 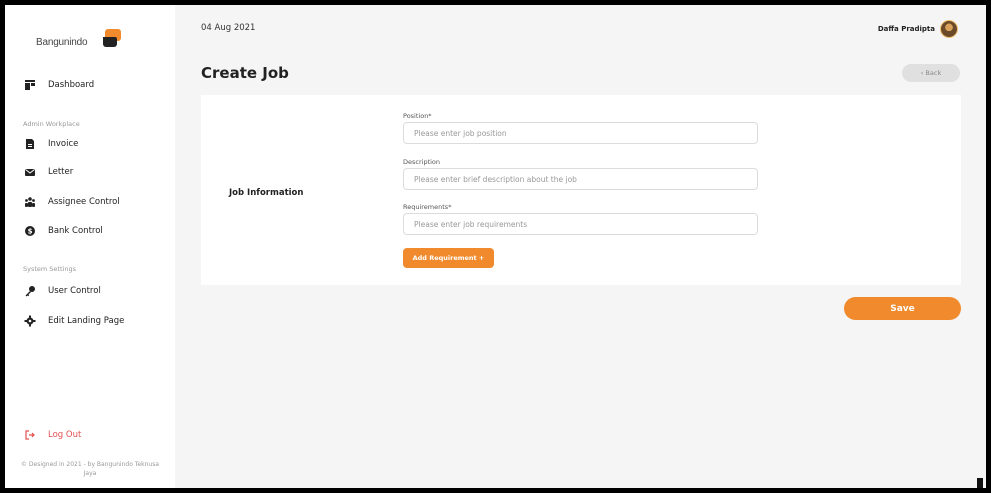 I want to click on sidebar-item-label: Bank Control, so click(x=75, y=231).